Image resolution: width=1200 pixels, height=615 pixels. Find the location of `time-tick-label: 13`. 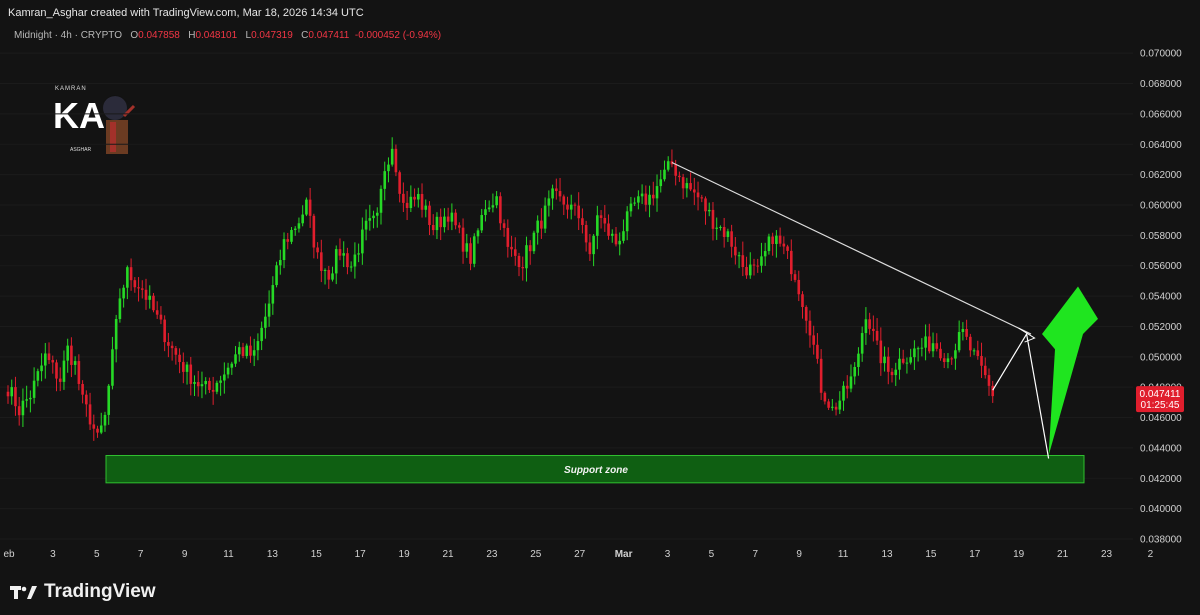

time-tick-label: 13 is located at coordinates (887, 554).